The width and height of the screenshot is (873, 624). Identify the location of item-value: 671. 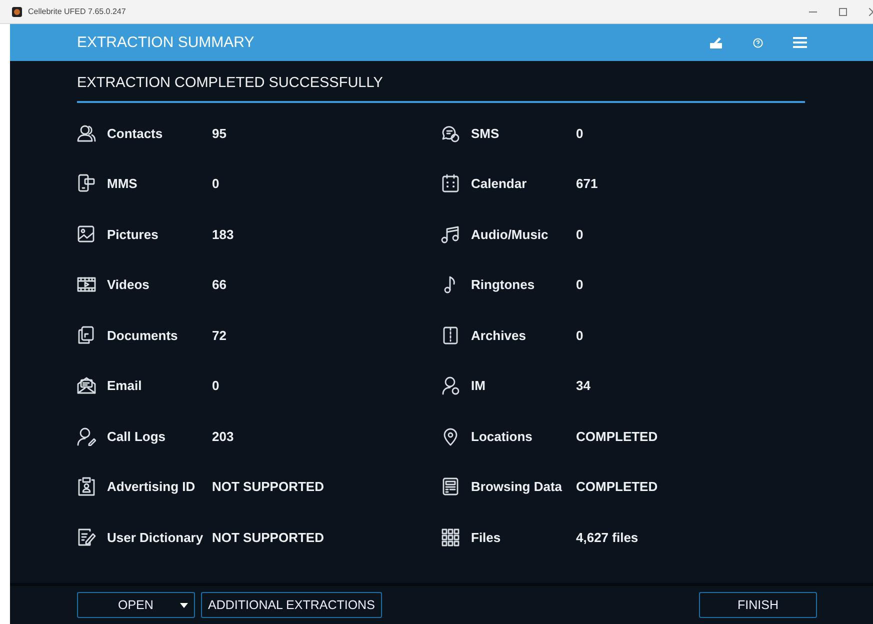
(587, 184).